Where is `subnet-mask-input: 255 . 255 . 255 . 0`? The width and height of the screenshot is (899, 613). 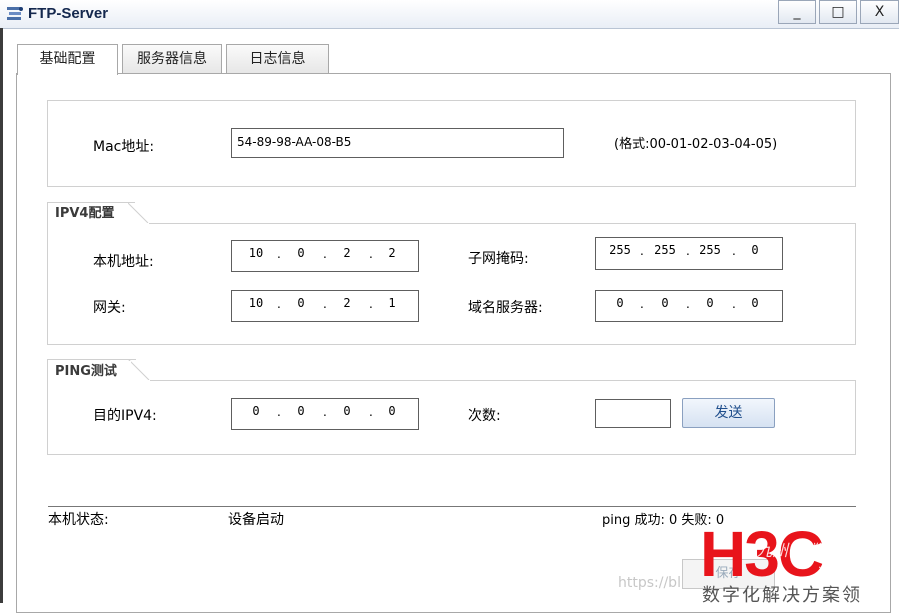
subnet-mask-input: 255 . 255 . 255 . 0 is located at coordinates (689, 253).